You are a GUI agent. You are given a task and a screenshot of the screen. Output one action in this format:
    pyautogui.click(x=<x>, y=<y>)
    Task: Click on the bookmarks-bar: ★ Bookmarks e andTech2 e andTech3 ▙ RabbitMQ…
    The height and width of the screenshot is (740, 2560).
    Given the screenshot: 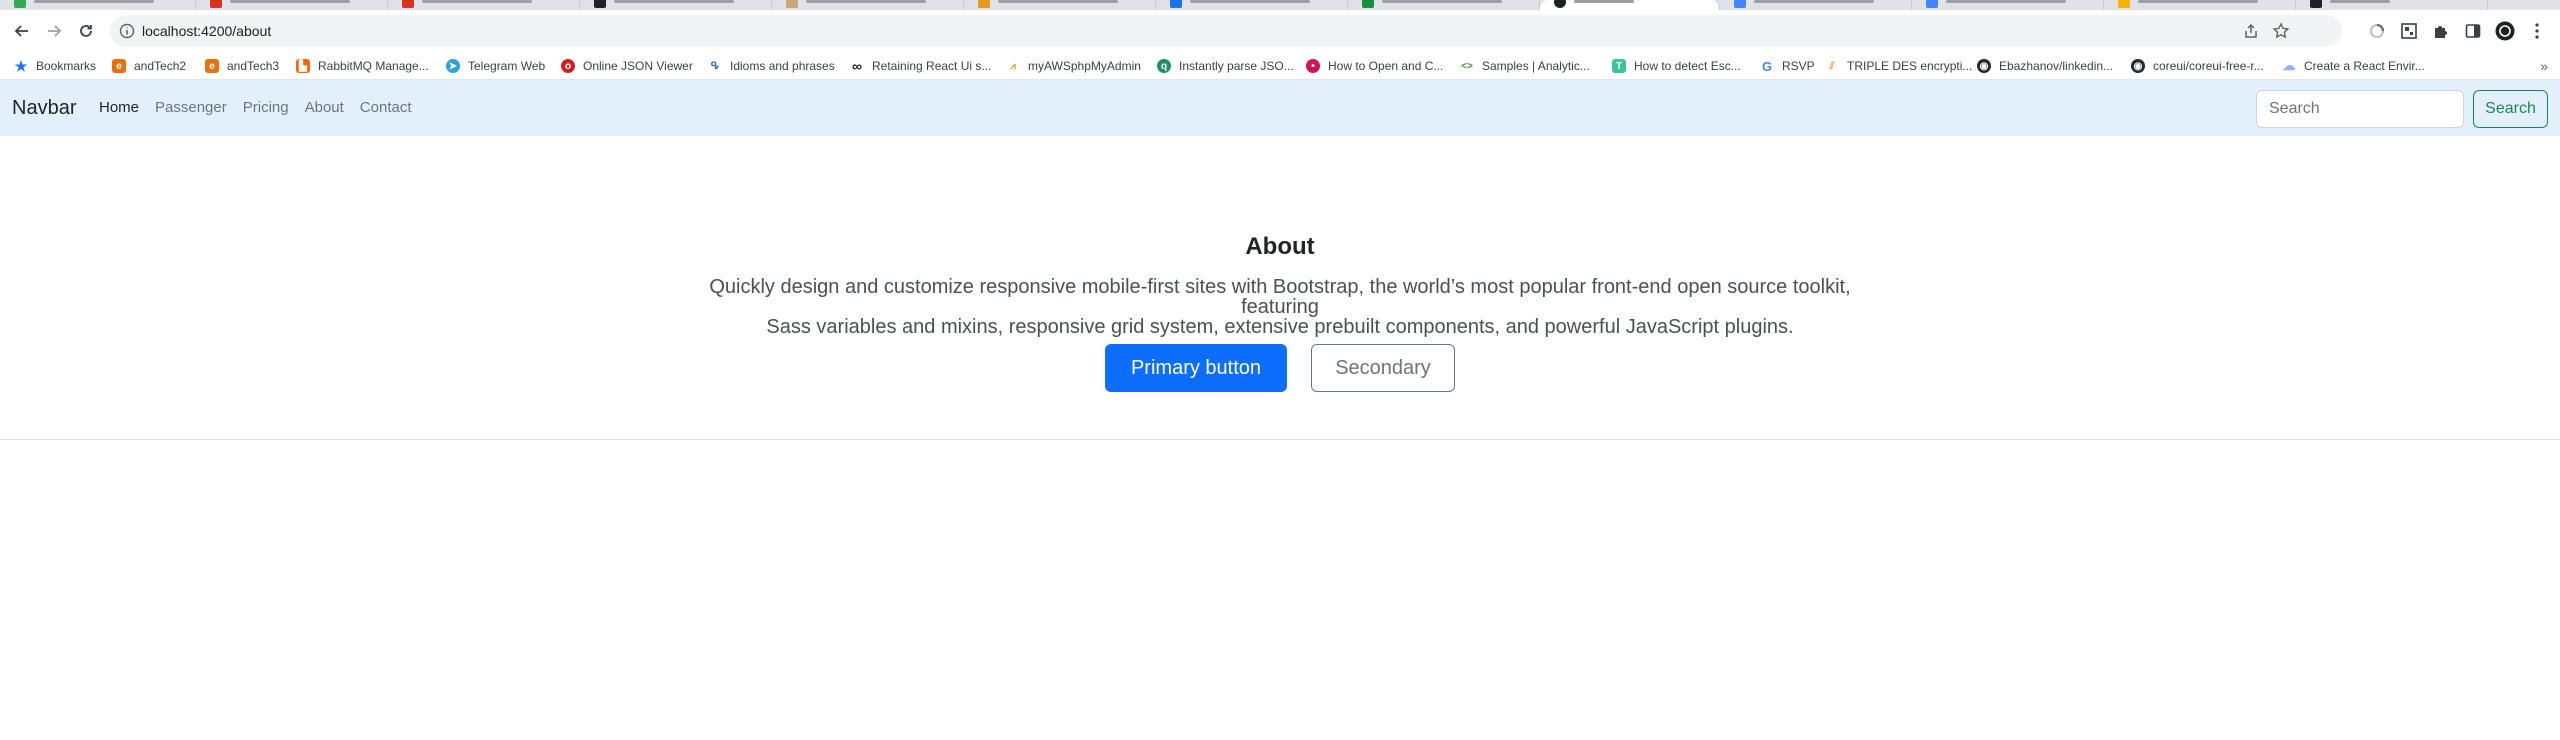 What is the action you would take?
    pyautogui.click(x=1280, y=66)
    